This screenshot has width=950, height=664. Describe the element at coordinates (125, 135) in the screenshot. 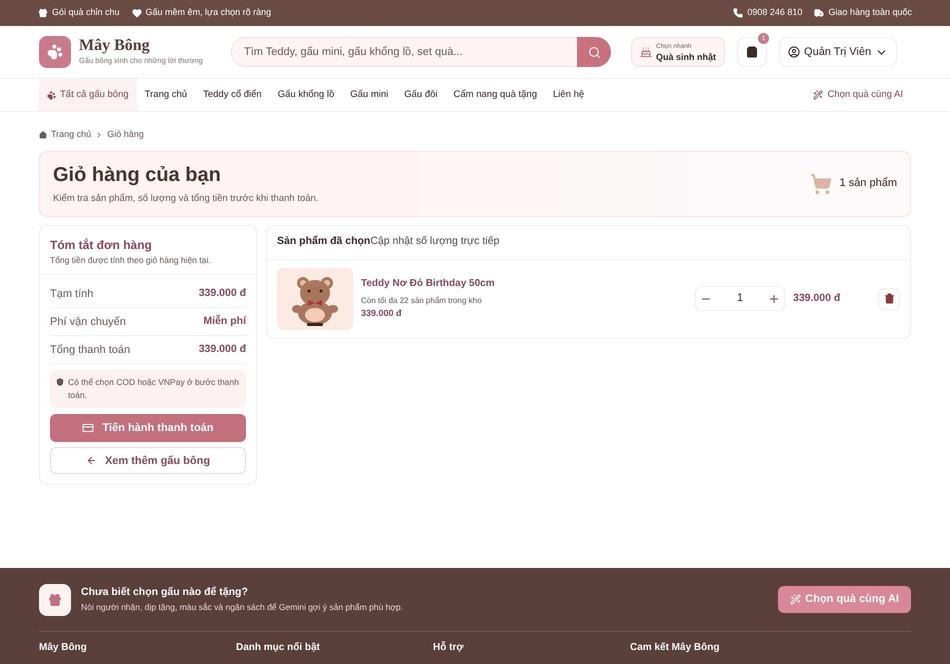

I see `breadcrumb-link: Giỏ hàng` at that location.